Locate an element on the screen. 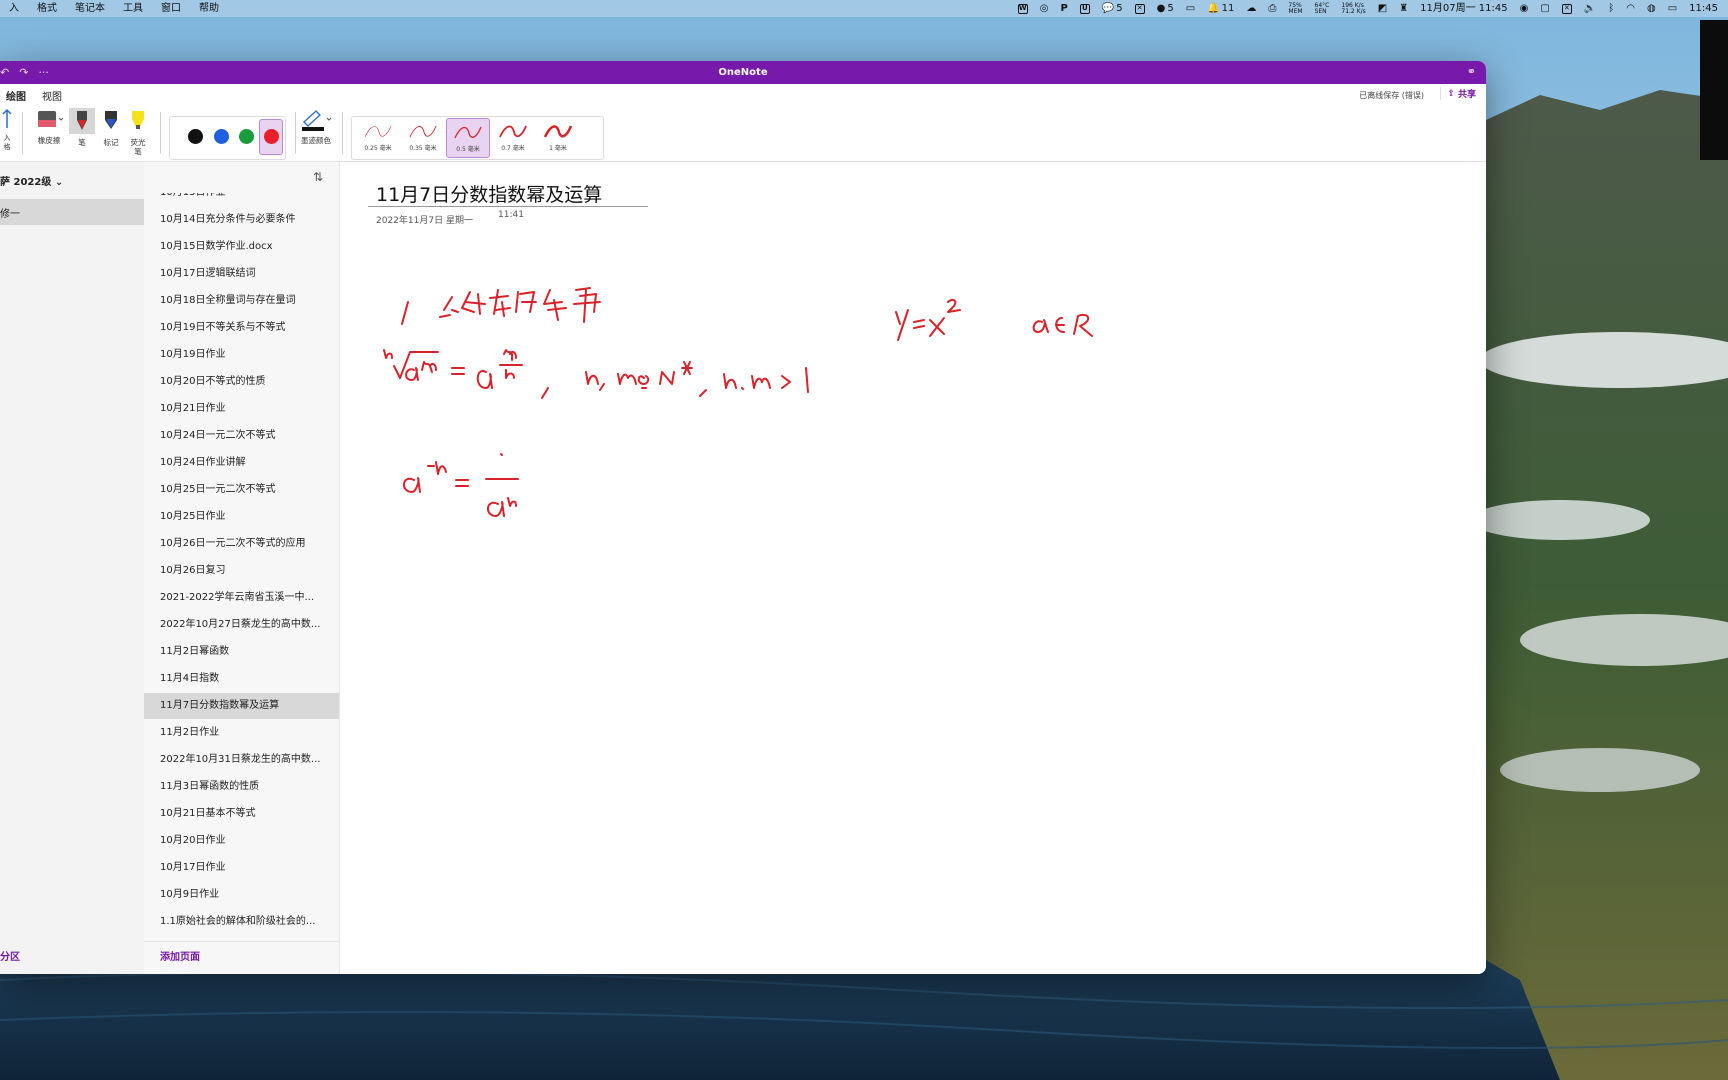  p-app-icon: P is located at coordinates (1063, 8).